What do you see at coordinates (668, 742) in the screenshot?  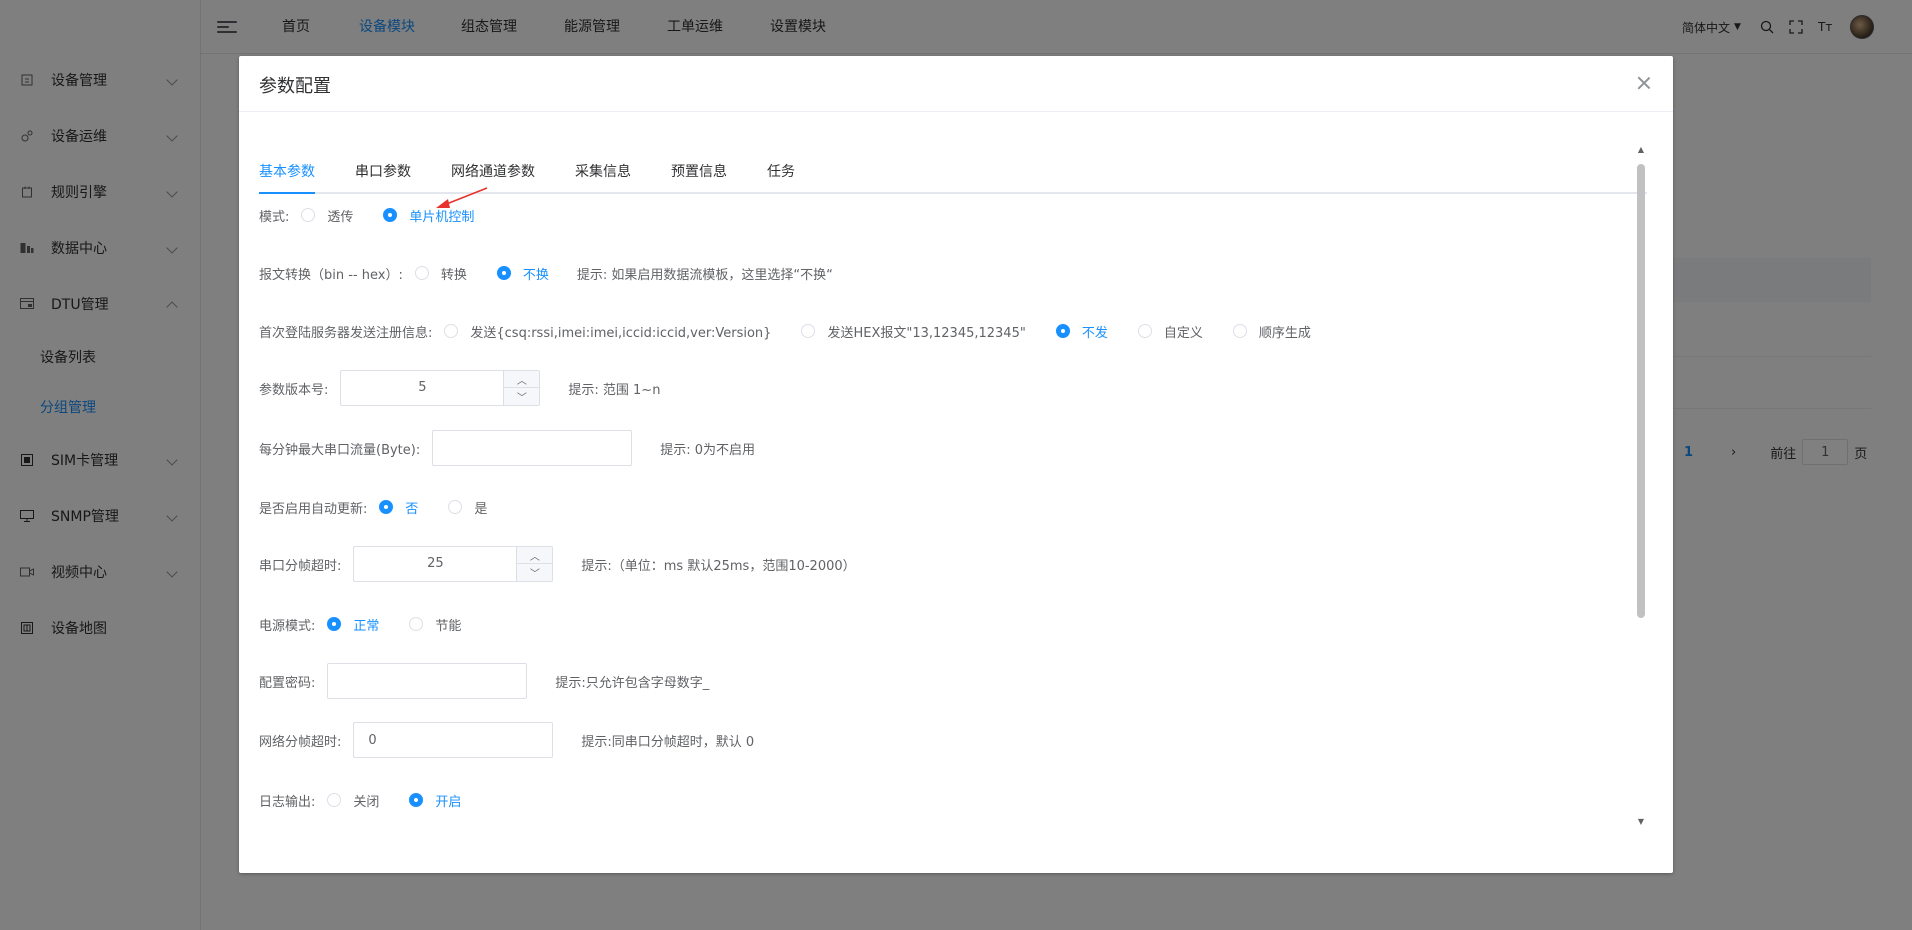 I see `net-frame-timeout-hint: 提示:同串口分帧超时，默认 0` at bounding box center [668, 742].